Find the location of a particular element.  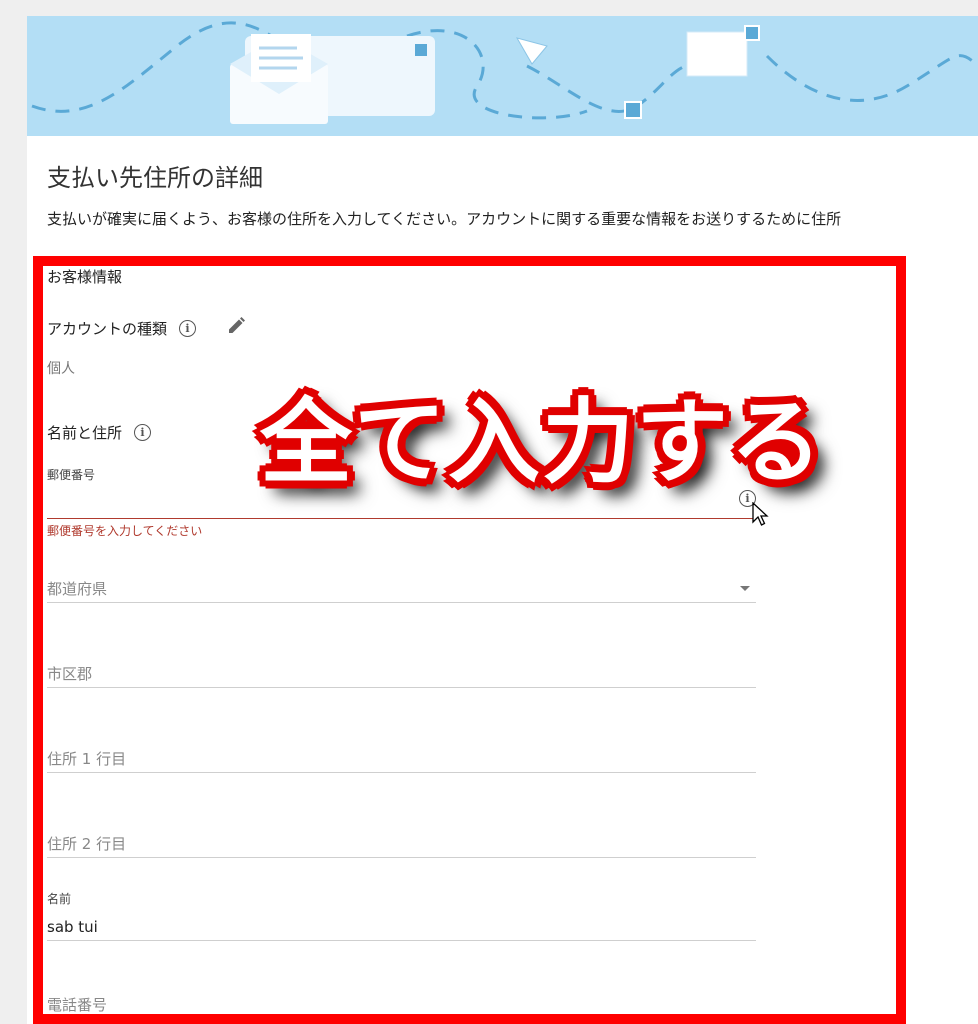

prefecture-input is located at coordinates (401, 589).